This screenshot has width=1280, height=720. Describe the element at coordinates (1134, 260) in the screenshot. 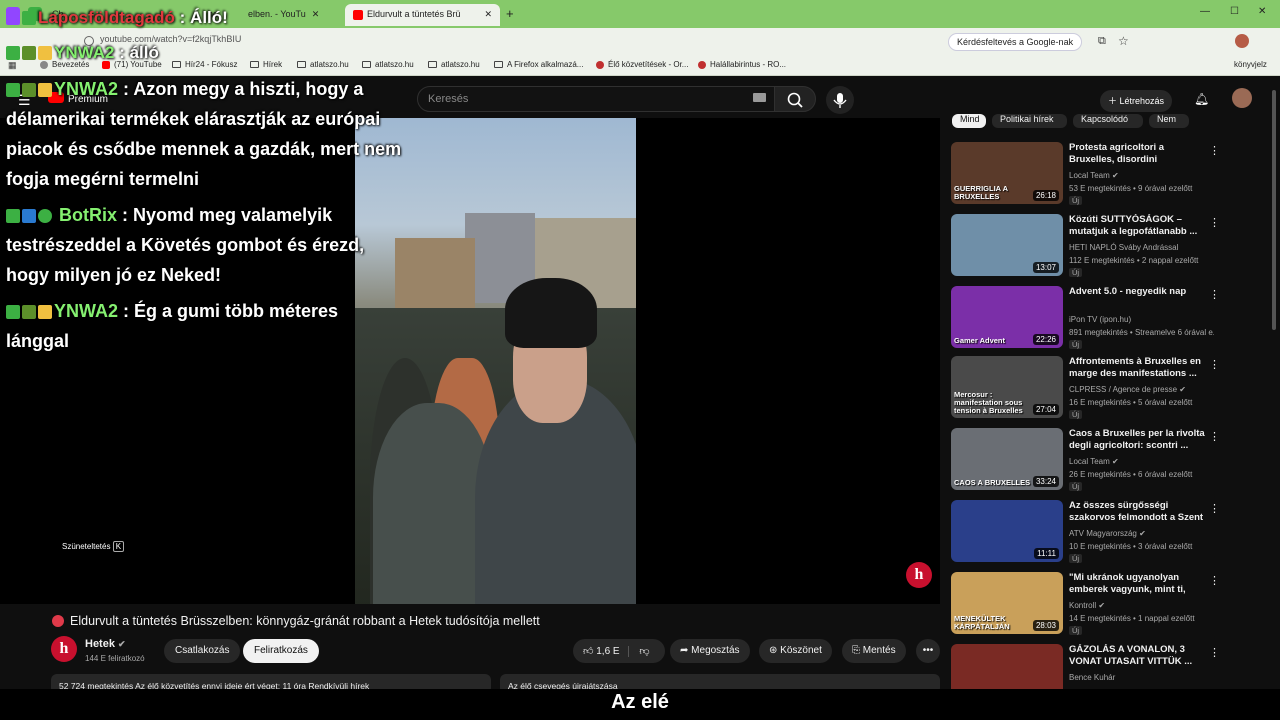

I see `recommendation-meta: 112 E megtekintés • 2 nappal ezelőtt` at that location.